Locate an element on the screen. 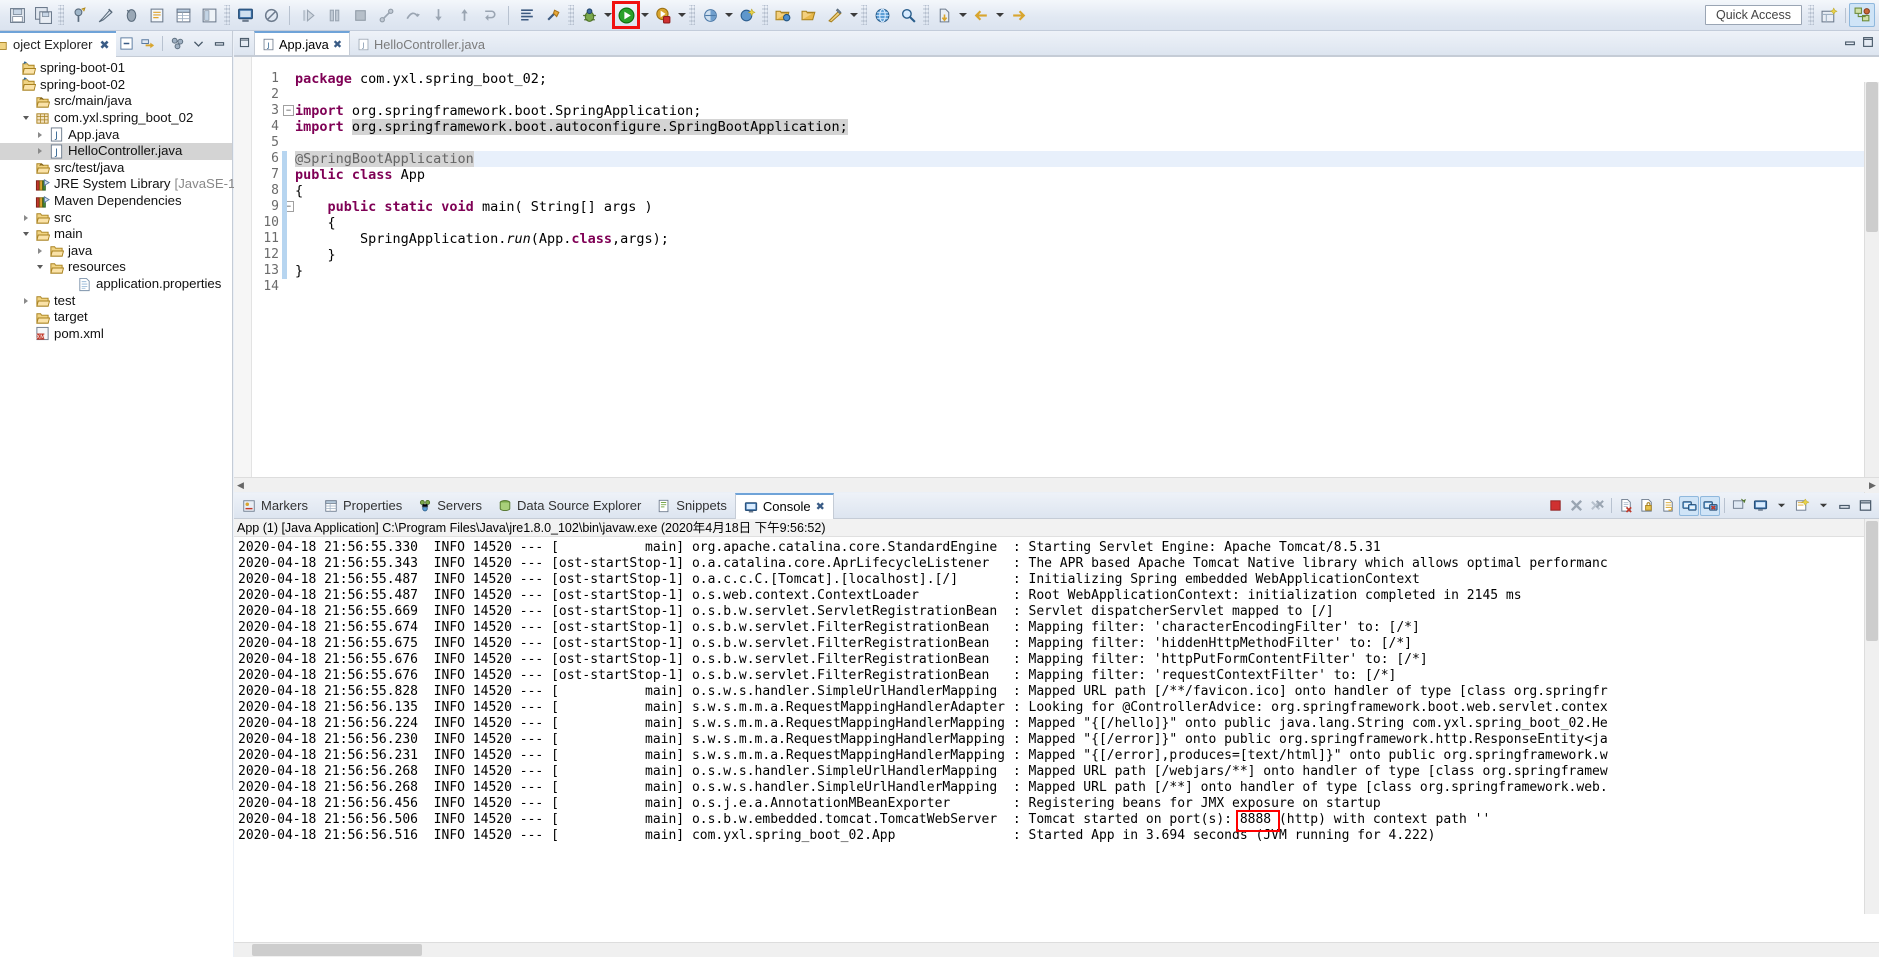 The width and height of the screenshot is (1879, 957). scroll-left-arrow: ◀ is located at coordinates (240, 485).